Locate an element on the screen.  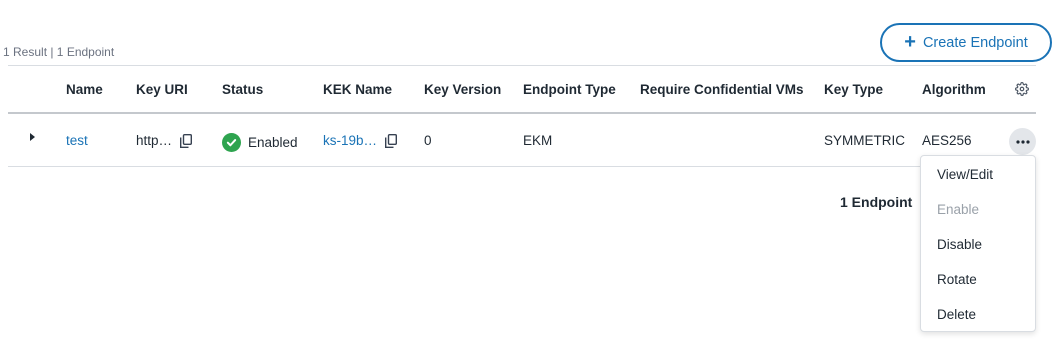
gear-icon is located at coordinates (1022, 90).